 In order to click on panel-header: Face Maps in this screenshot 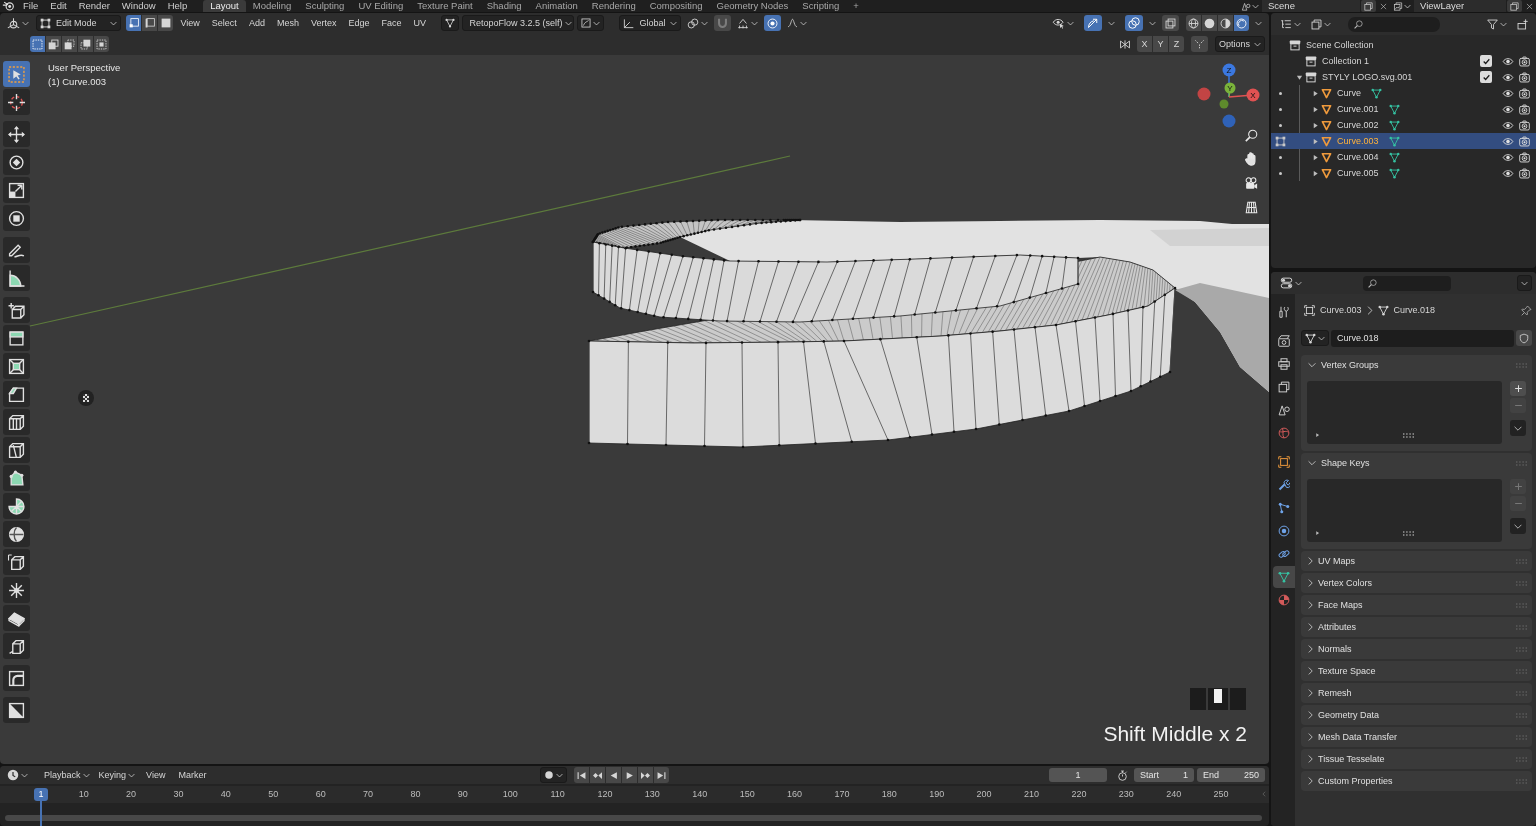, I will do `click(1416, 605)`.